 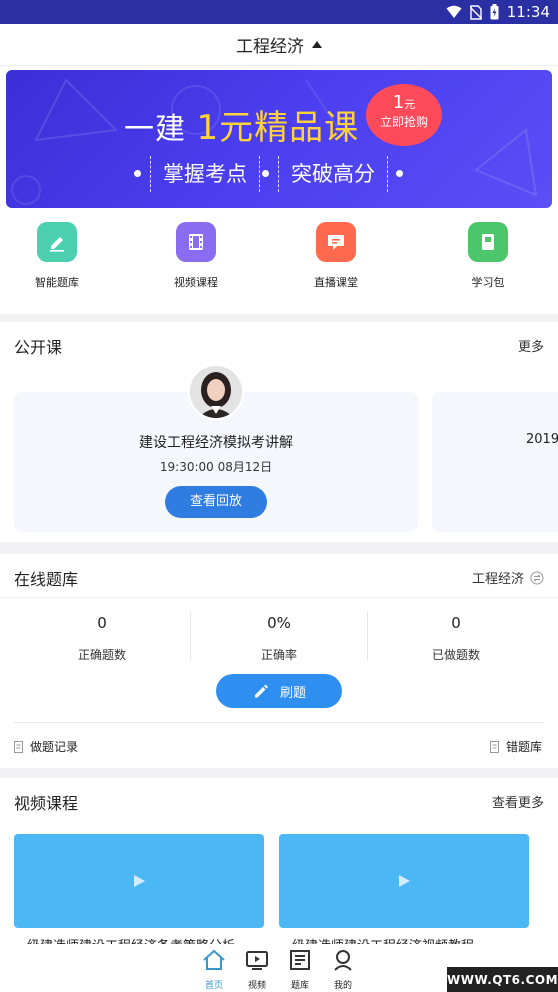 What do you see at coordinates (196, 242) in the screenshot?
I see `film-icon` at bounding box center [196, 242].